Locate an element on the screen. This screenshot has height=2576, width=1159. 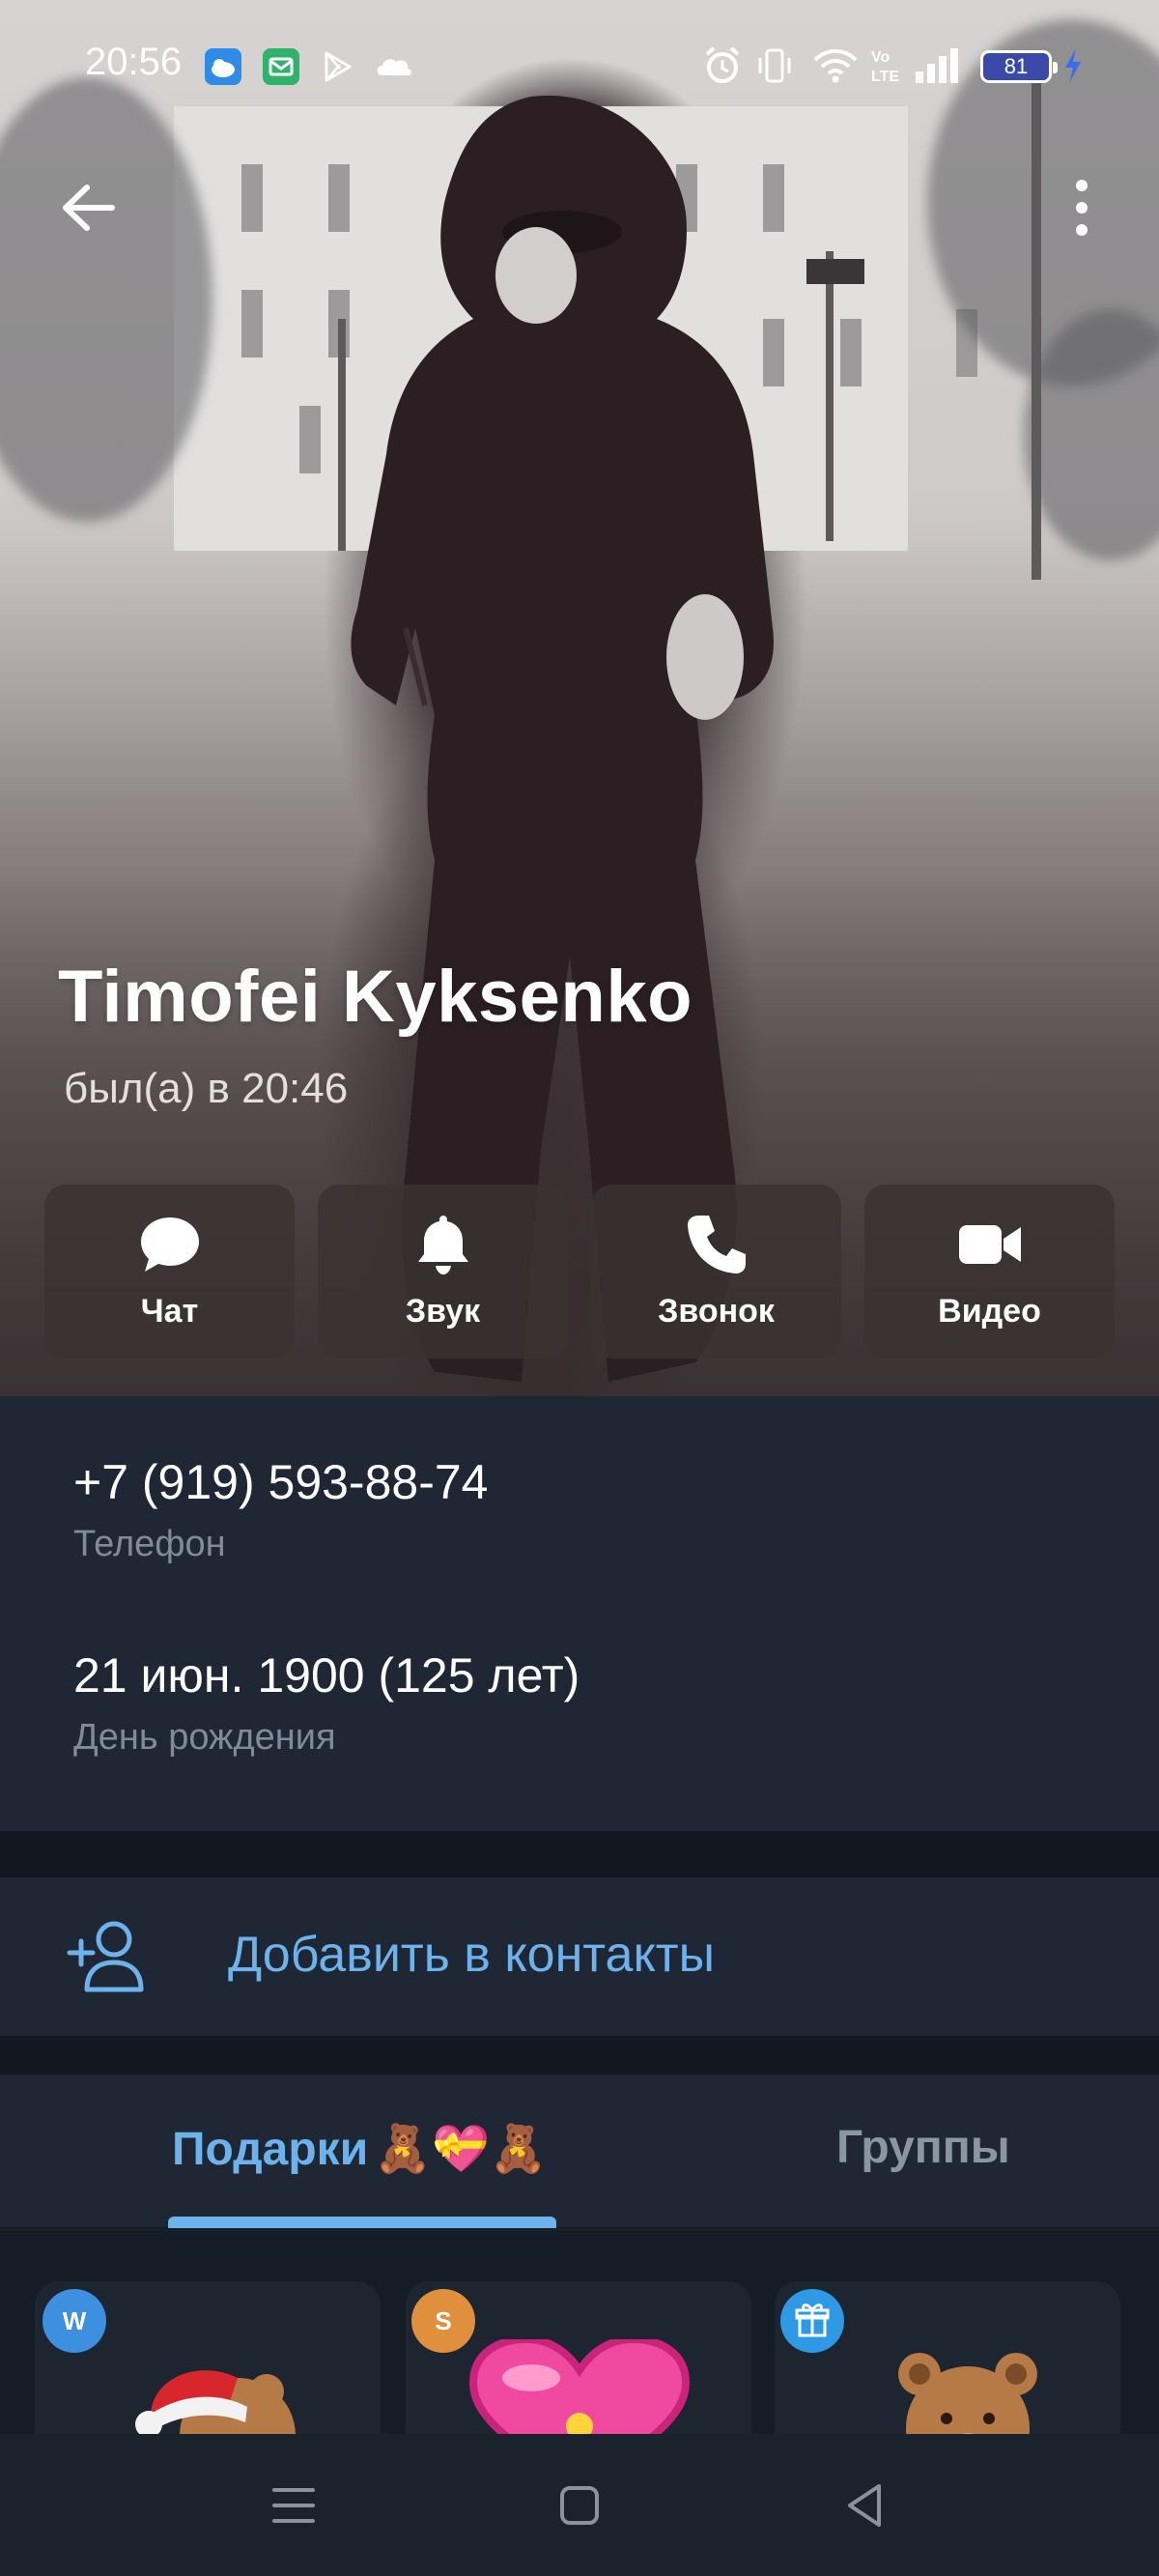
video-camera-icon is located at coordinates (990, 1244).